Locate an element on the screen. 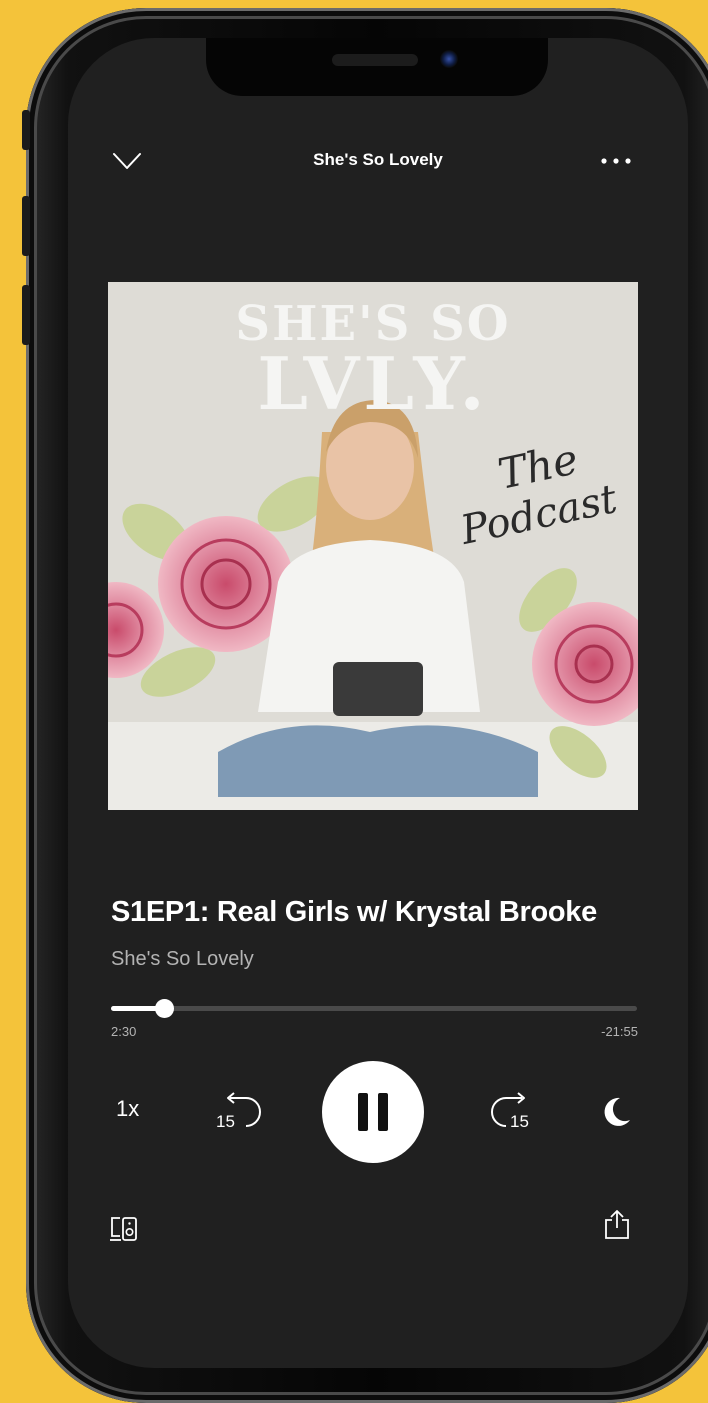  playback-speed-button: 1x is located at coordinates (127, 1109).